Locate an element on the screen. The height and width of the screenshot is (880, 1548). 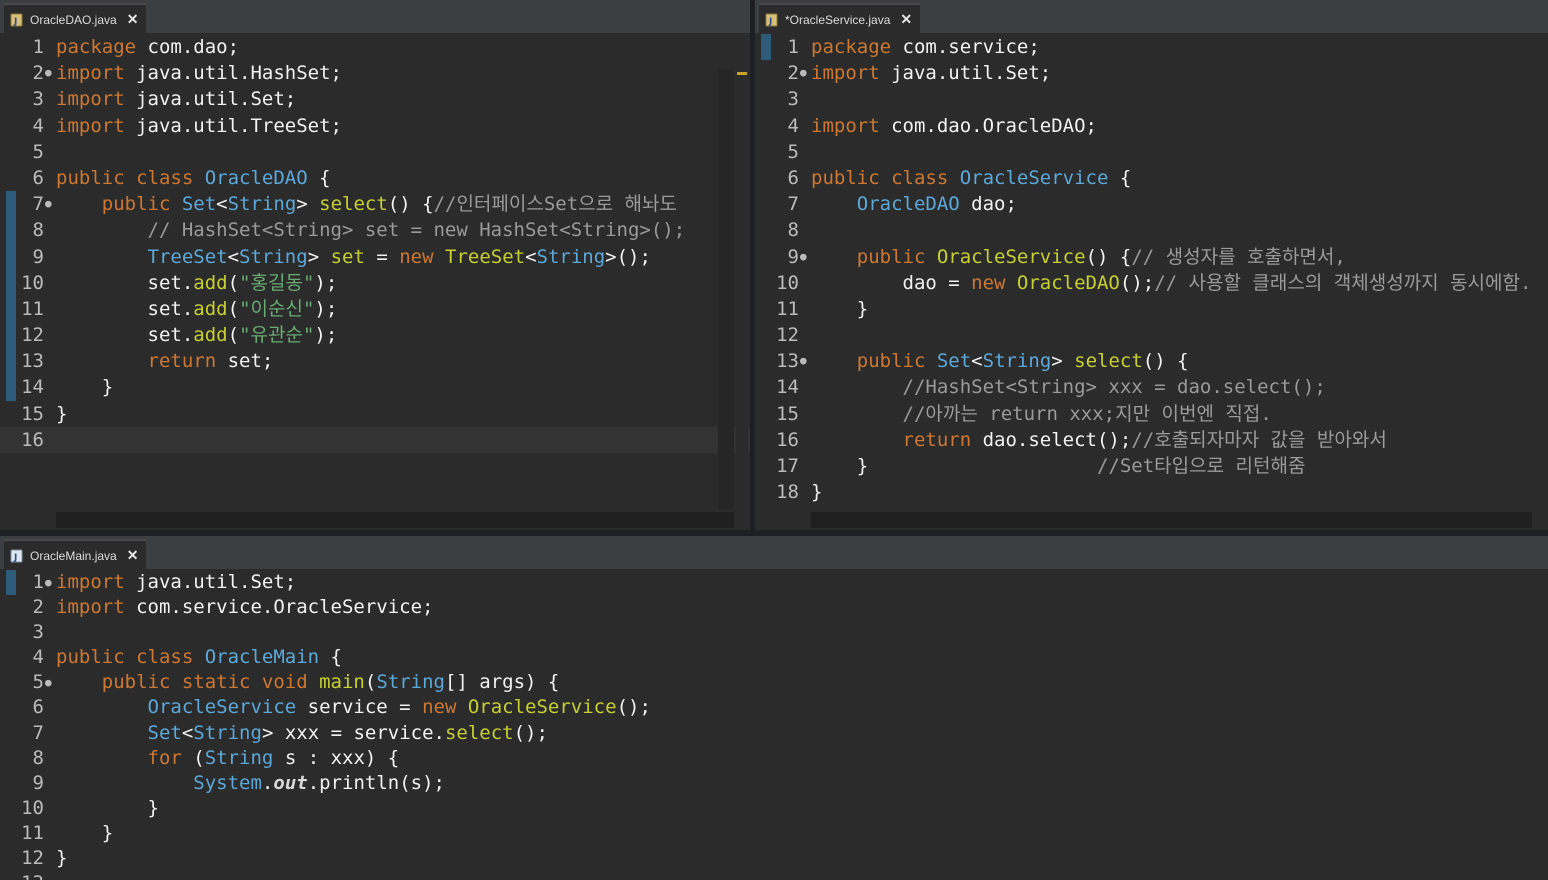
code-text: public static void main(String[] args) { is located at coordinates (308, 682).